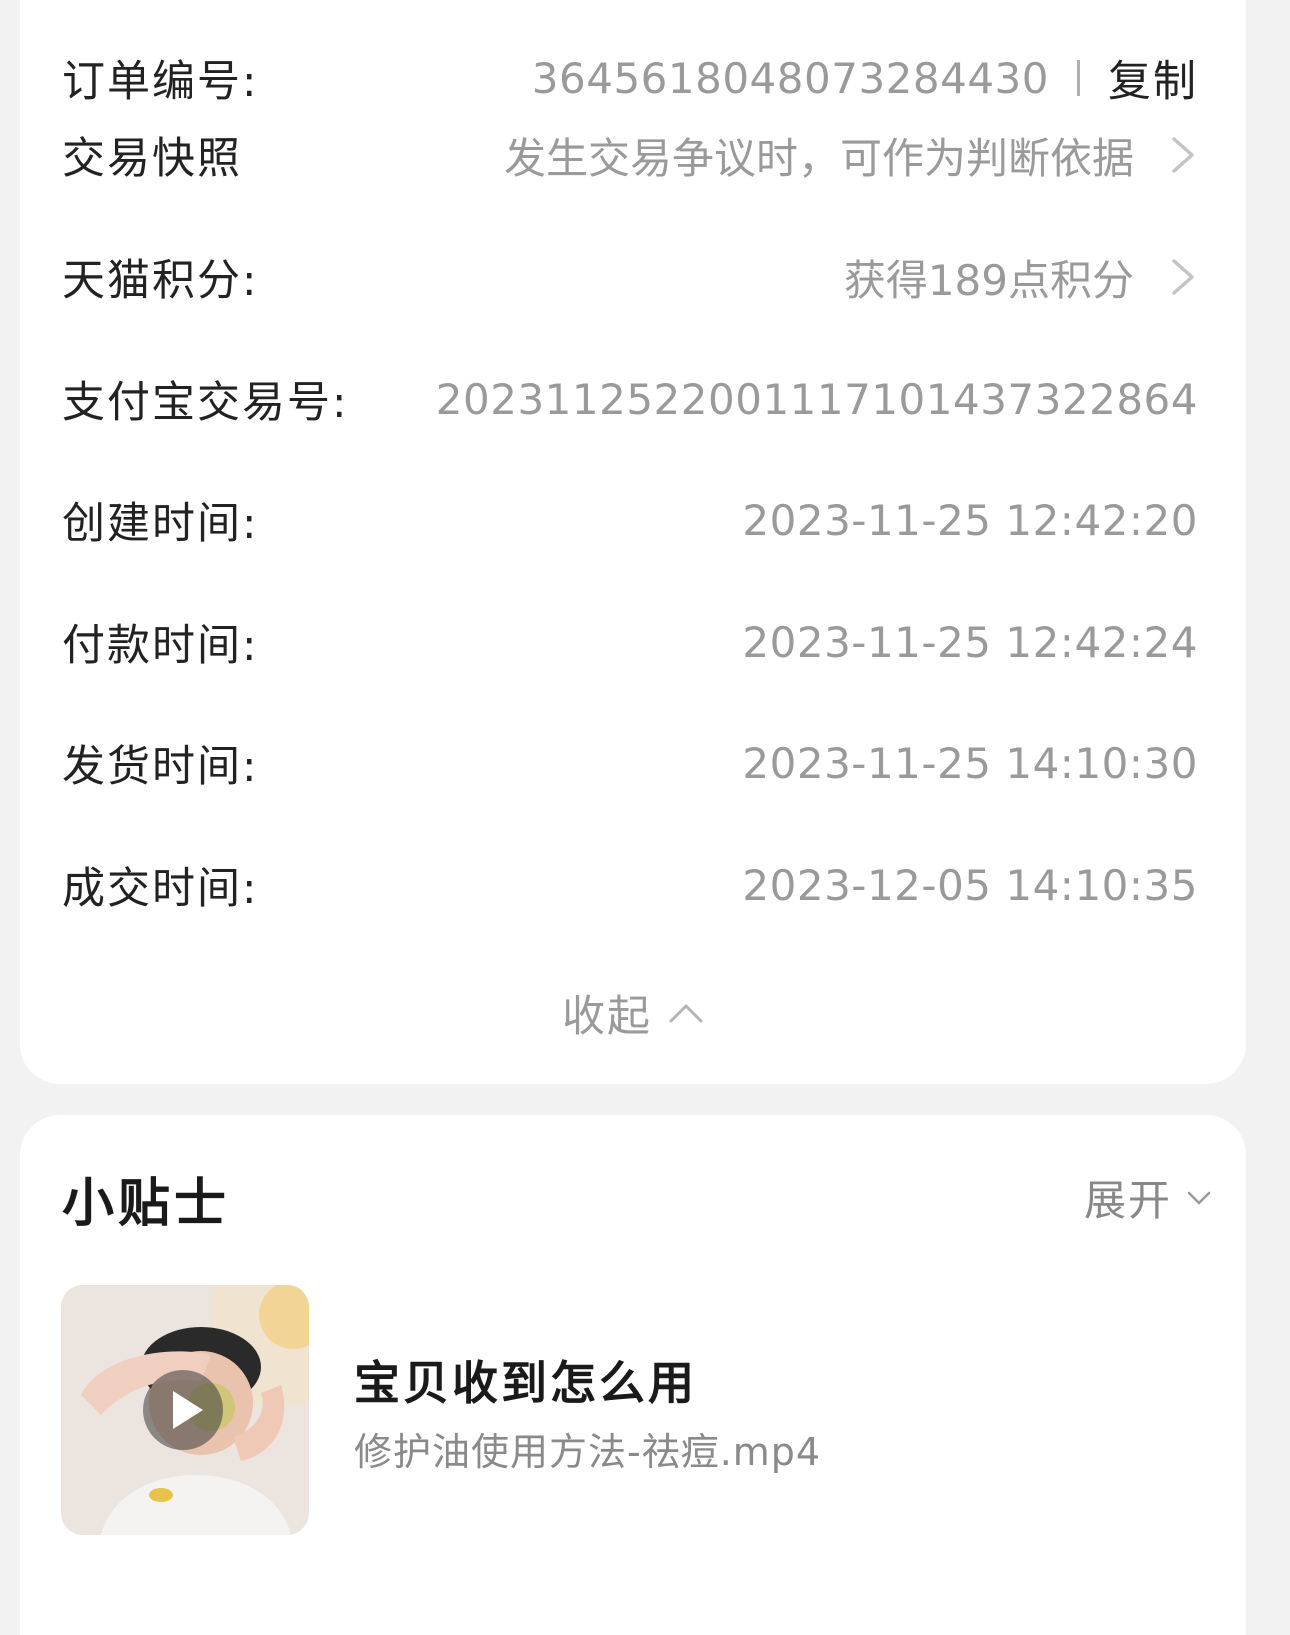 The image size is (1290, 1635). I want to click on chevron-up-icon, so click(686, 1013).